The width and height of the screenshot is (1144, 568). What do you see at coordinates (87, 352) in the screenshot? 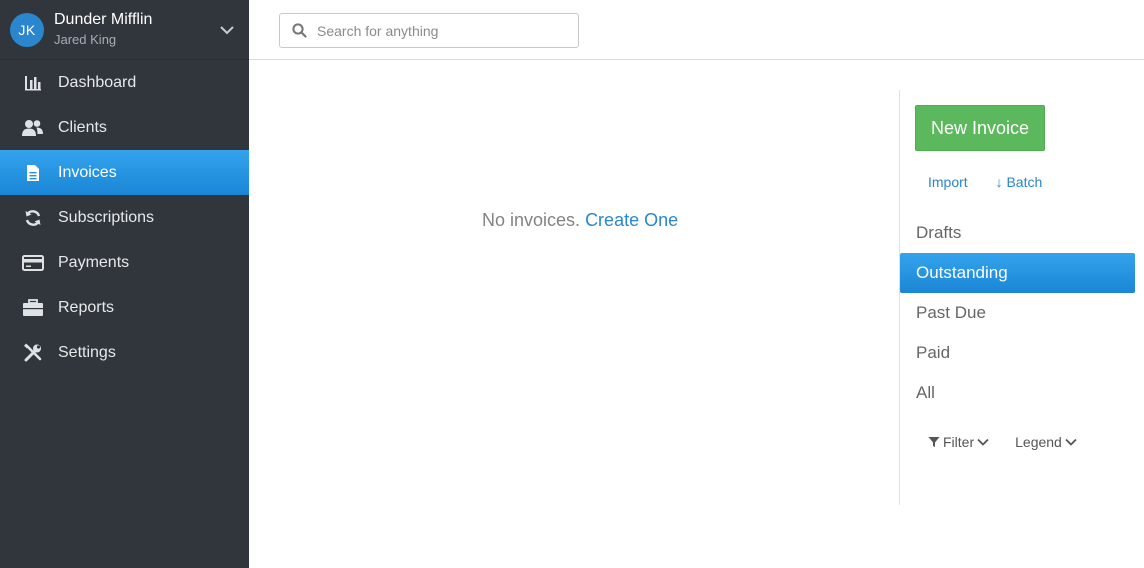
I see `sidebar-item-label: Settings` at bounding box center [87, 352].